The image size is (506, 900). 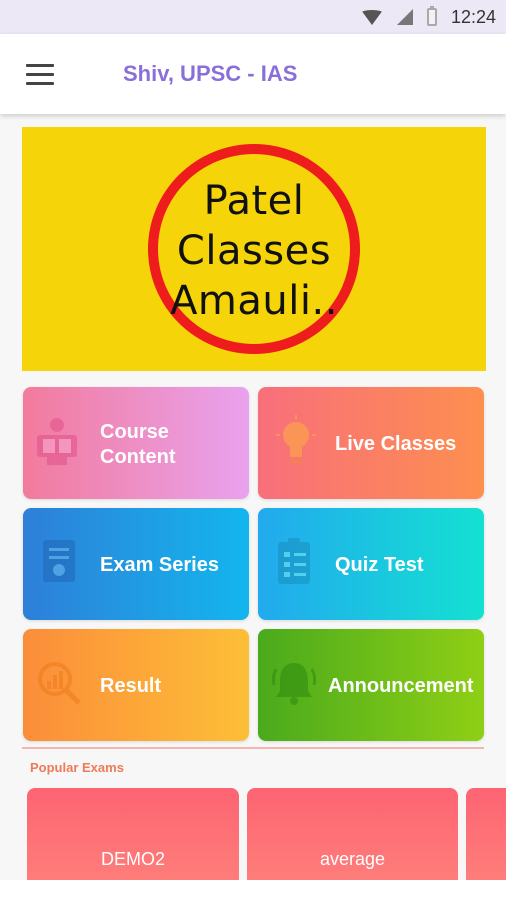 What do you see at coordinates (40, 75) in the screenshot?
I see `hamburger-menu-icon` at bounding box center [40, 75].